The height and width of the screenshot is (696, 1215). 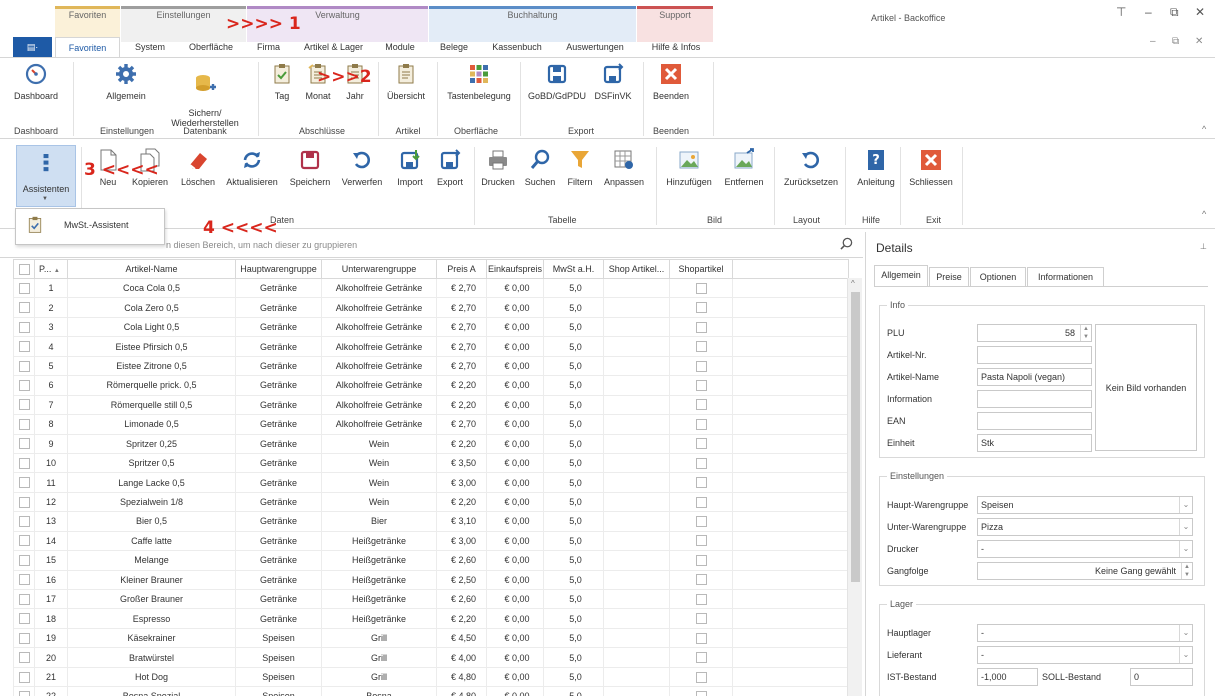 I want to click on tab-kassenbuch: Kassenbuch, so click(x=517, y=47).